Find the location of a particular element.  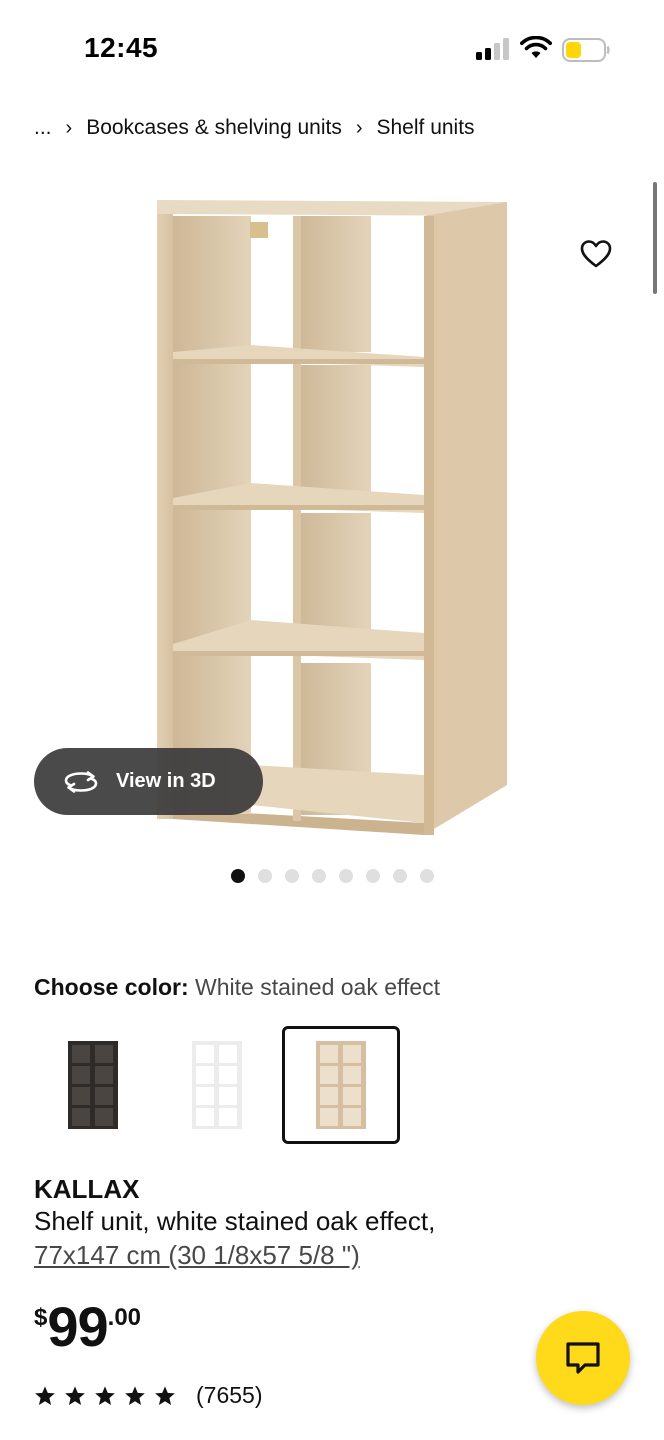

price-integer: 99 is located at coordinates (77, 1326).